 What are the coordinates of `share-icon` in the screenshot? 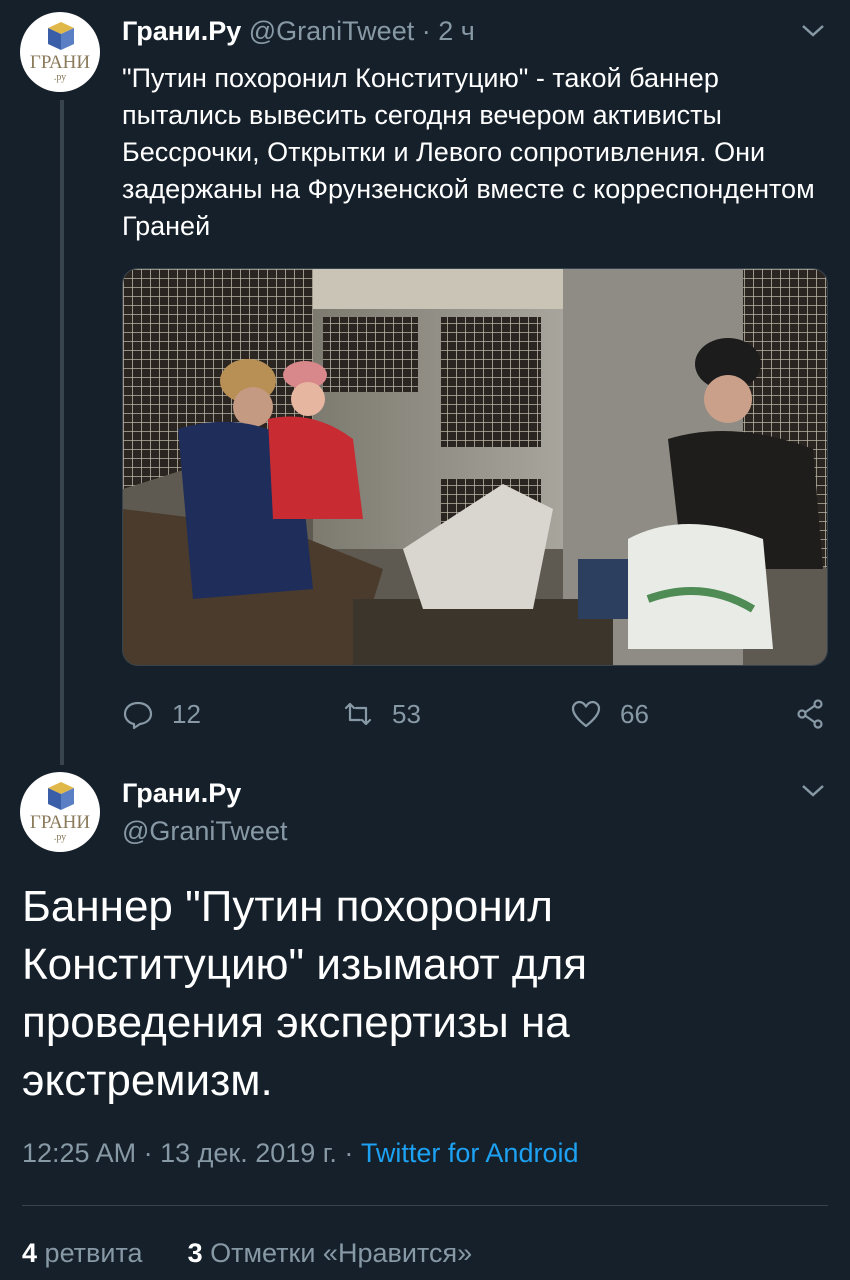 It's located at (810, 714).